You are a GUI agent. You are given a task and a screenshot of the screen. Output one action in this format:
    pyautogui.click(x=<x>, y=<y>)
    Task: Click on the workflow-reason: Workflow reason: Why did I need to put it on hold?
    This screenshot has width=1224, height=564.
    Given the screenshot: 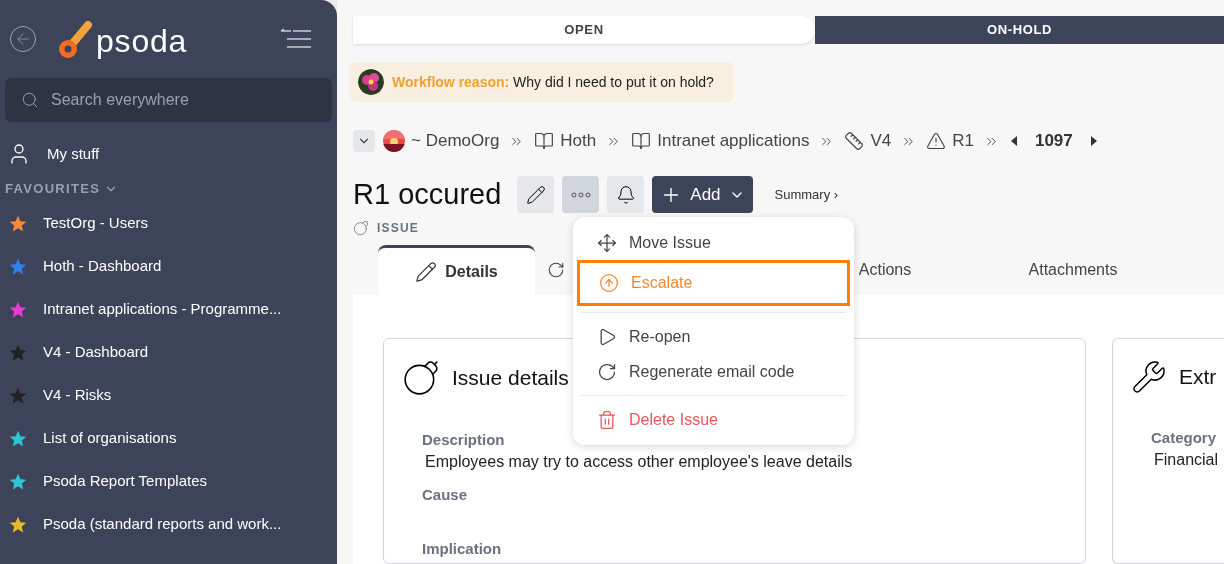 What is the action you would take?
    pyautogui.click(x=553, y=82)
    